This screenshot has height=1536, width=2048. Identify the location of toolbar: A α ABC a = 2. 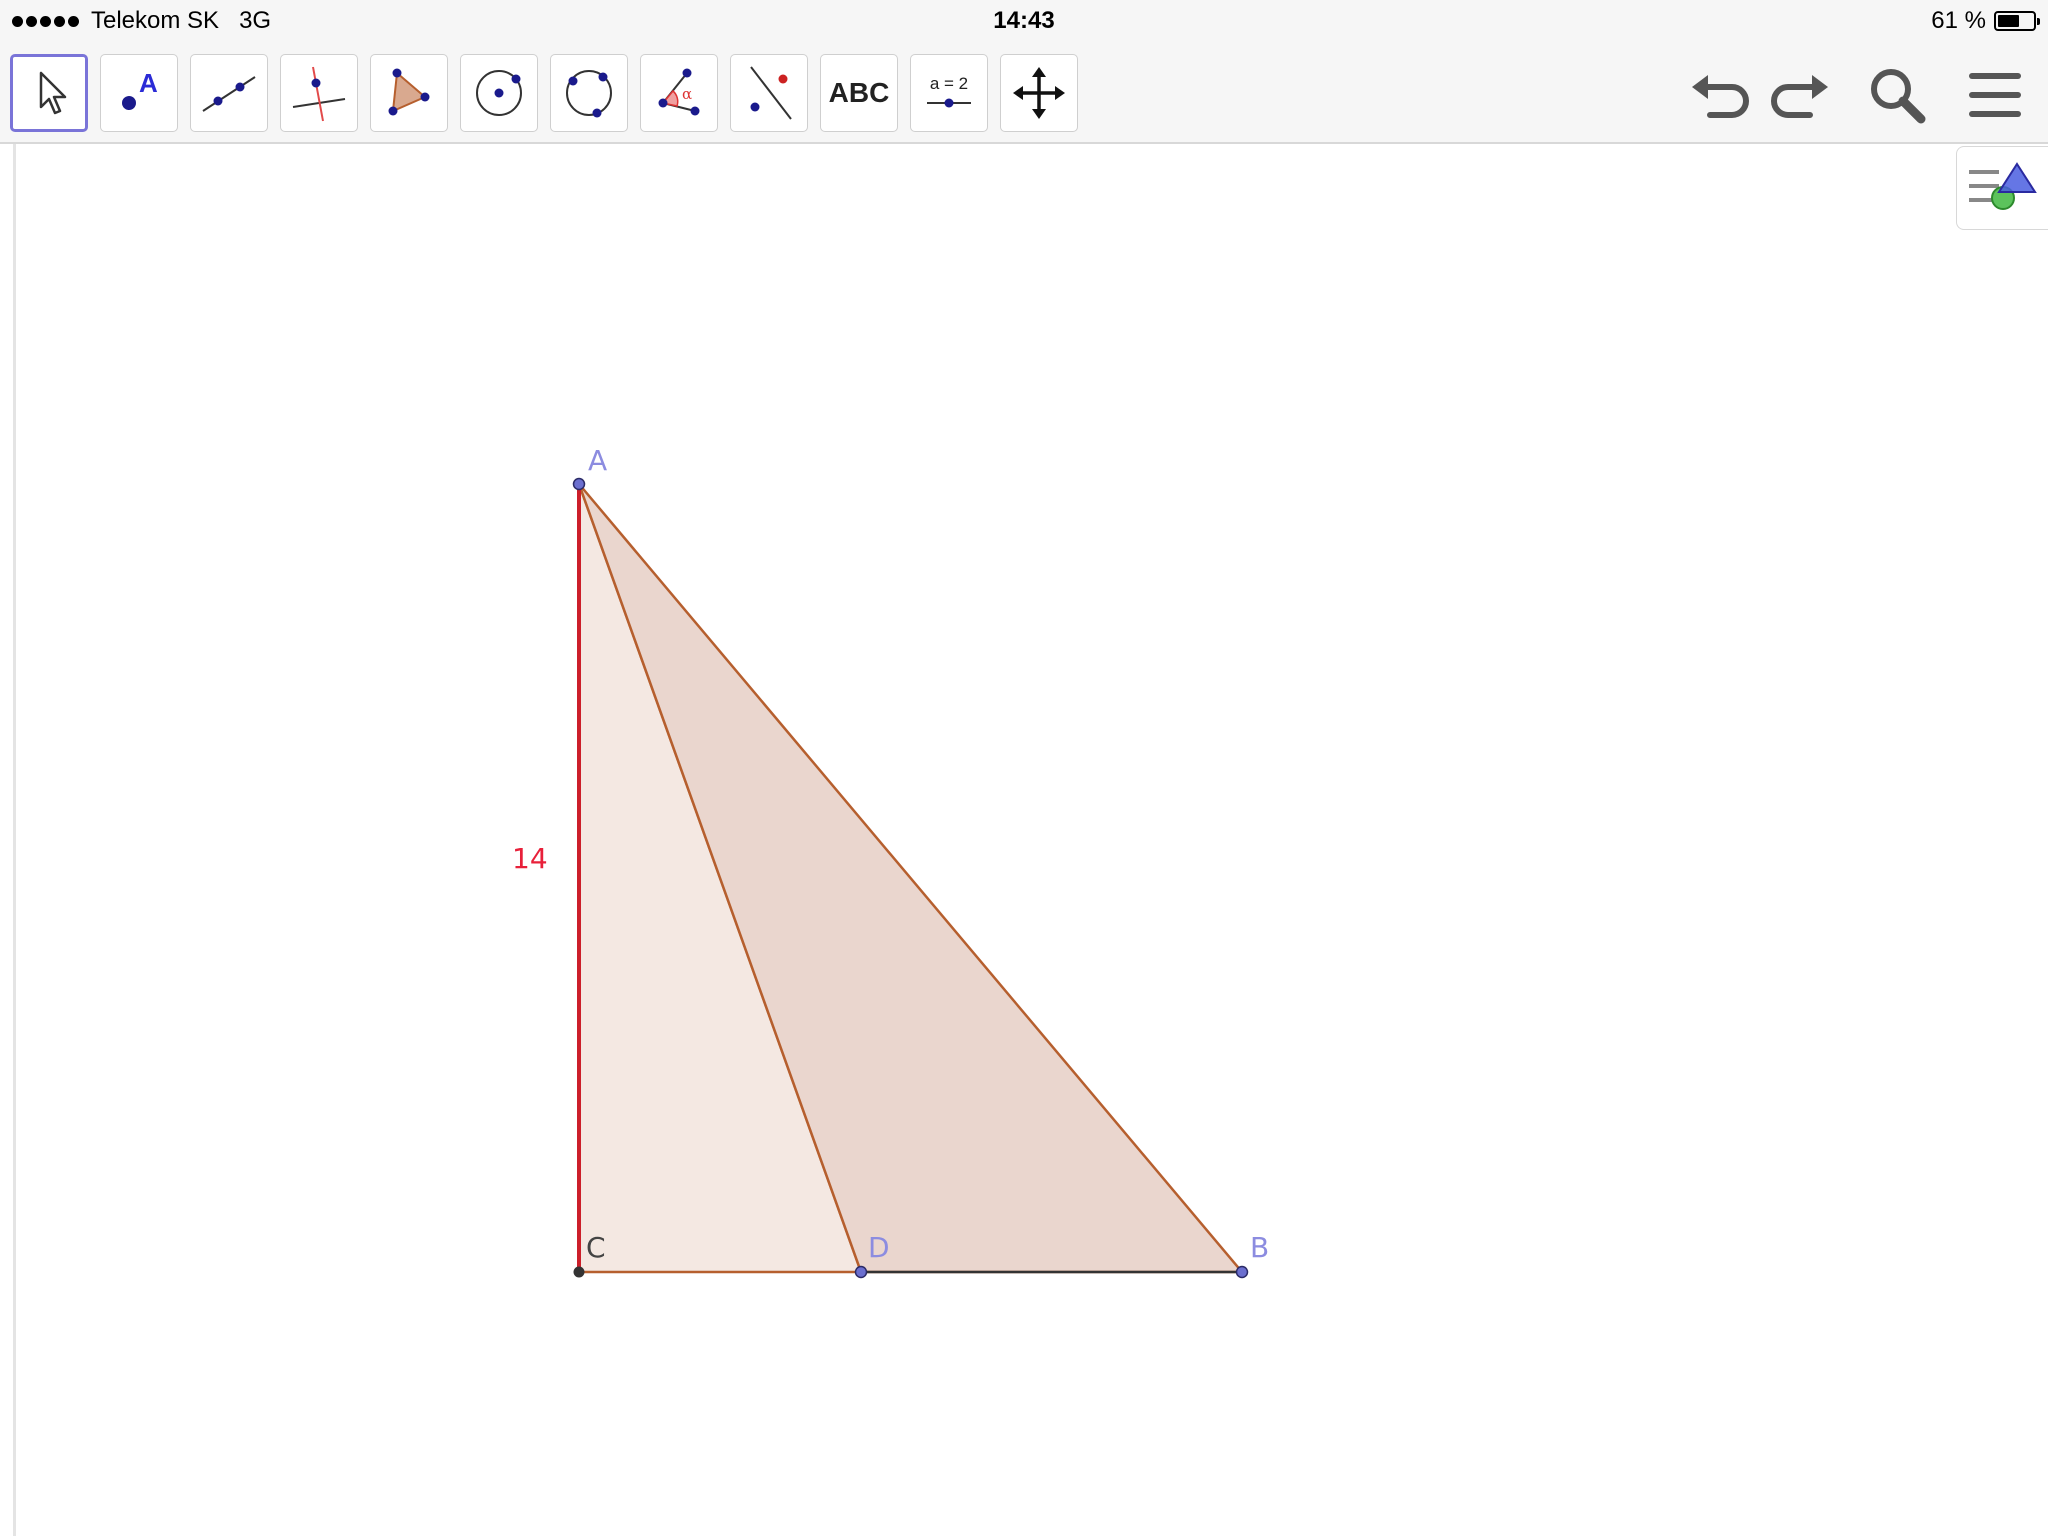
(1024, 93).